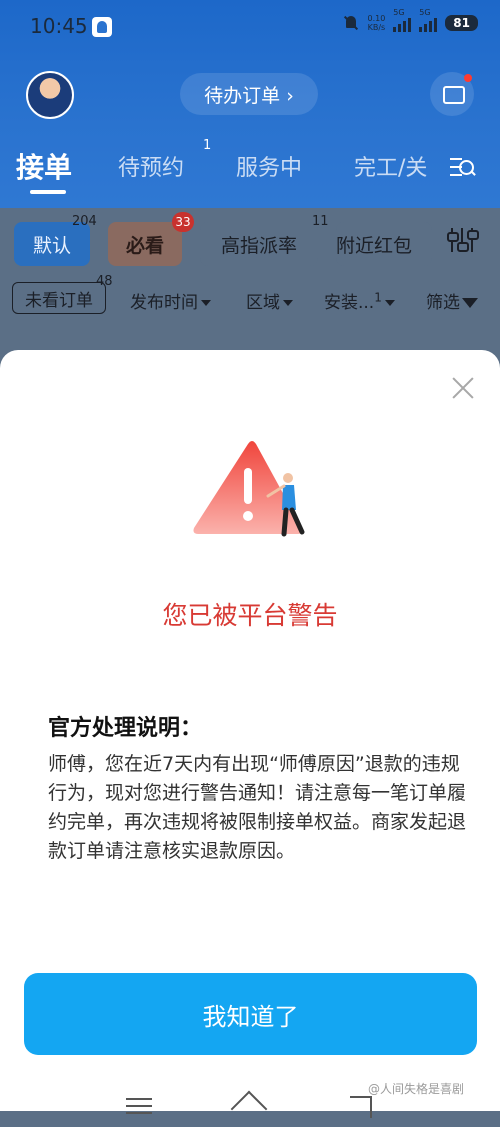 This screenshot has height=1127, width=500. I want to click on watermark: @人间失格是喜剧, so click(416, 1089).